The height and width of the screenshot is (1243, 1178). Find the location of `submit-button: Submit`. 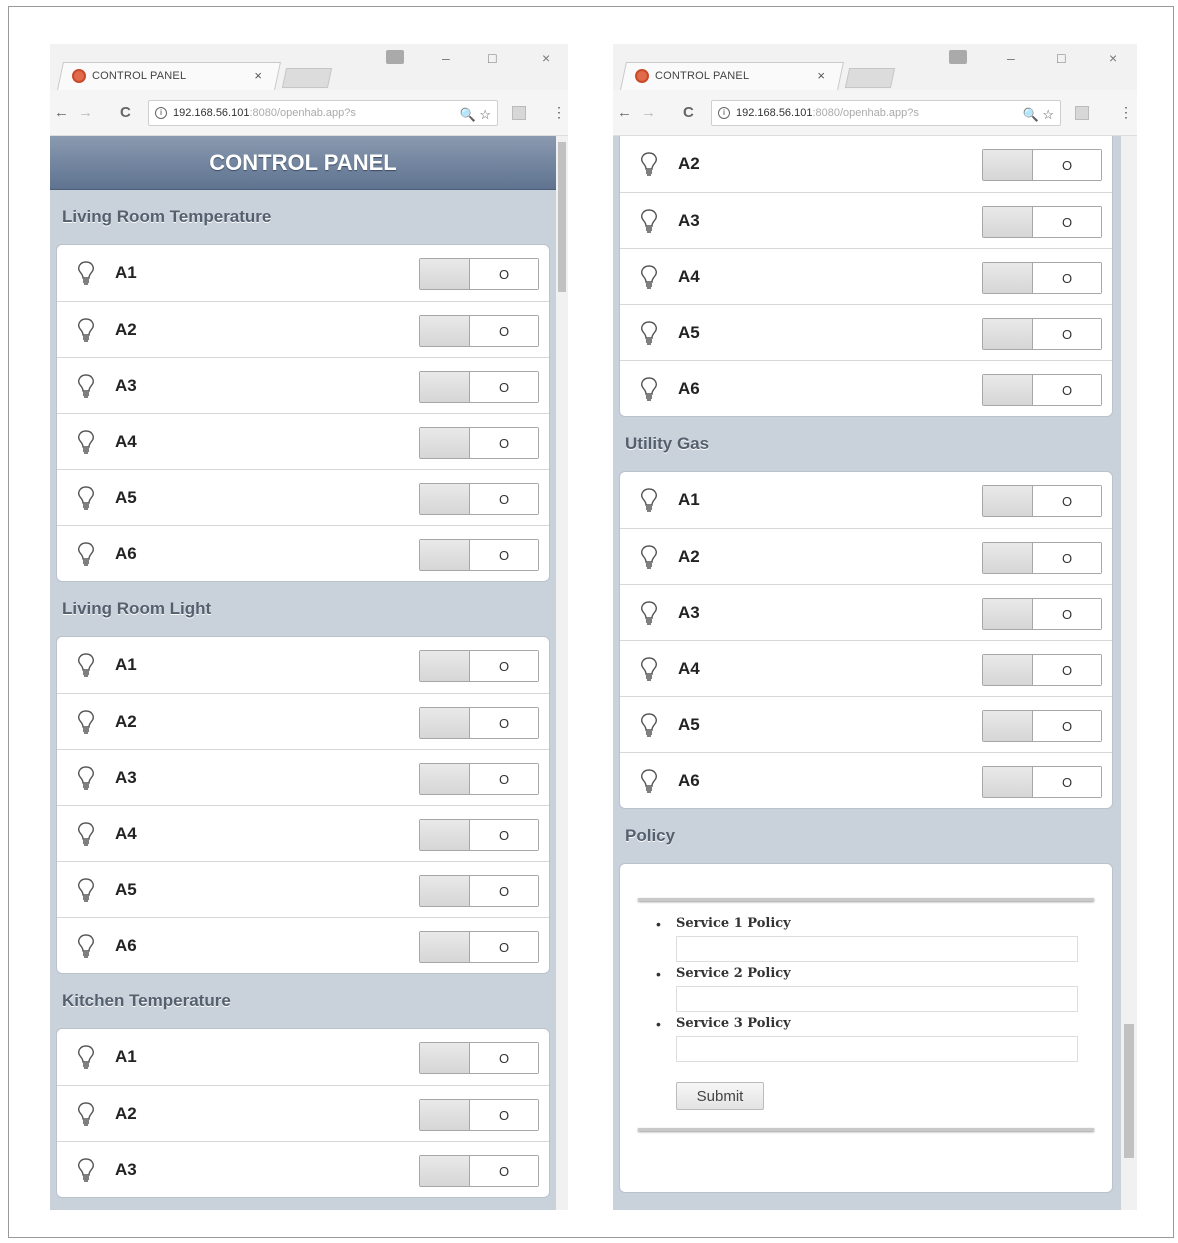

submit-button: Submit is located at coordinates (720, 1096).